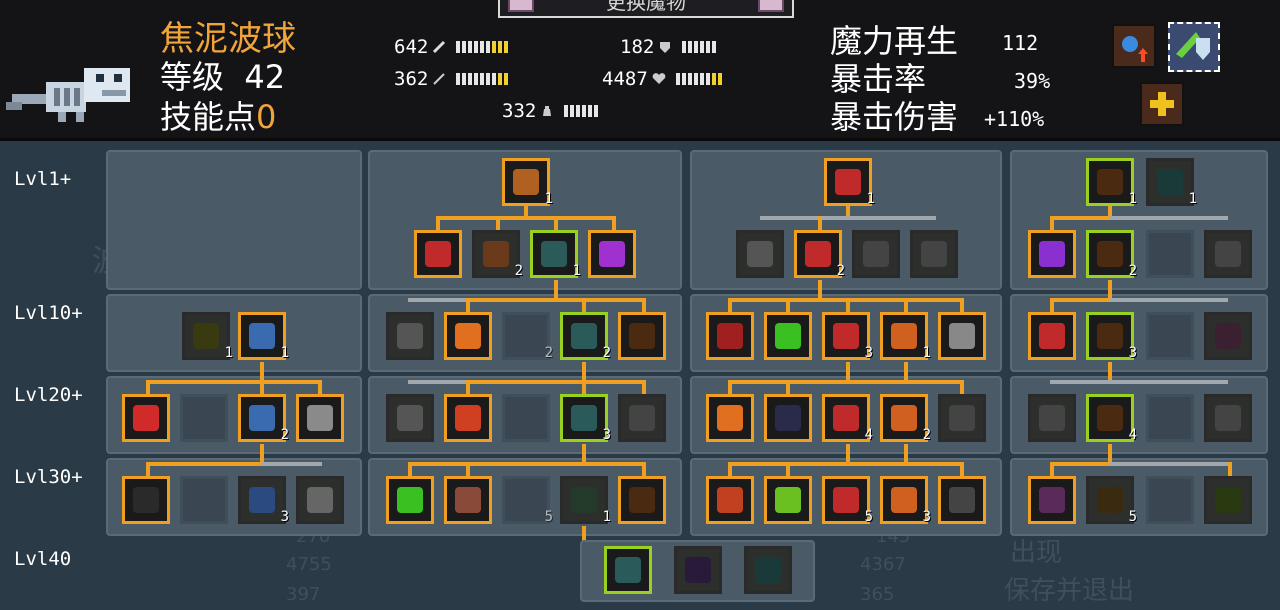 The image size is (1280, 610). What do you see at coordinates (1170, 418) in the screenshot?
I see `skill-node-locked-c4c` at bounding box center [1170, 418].